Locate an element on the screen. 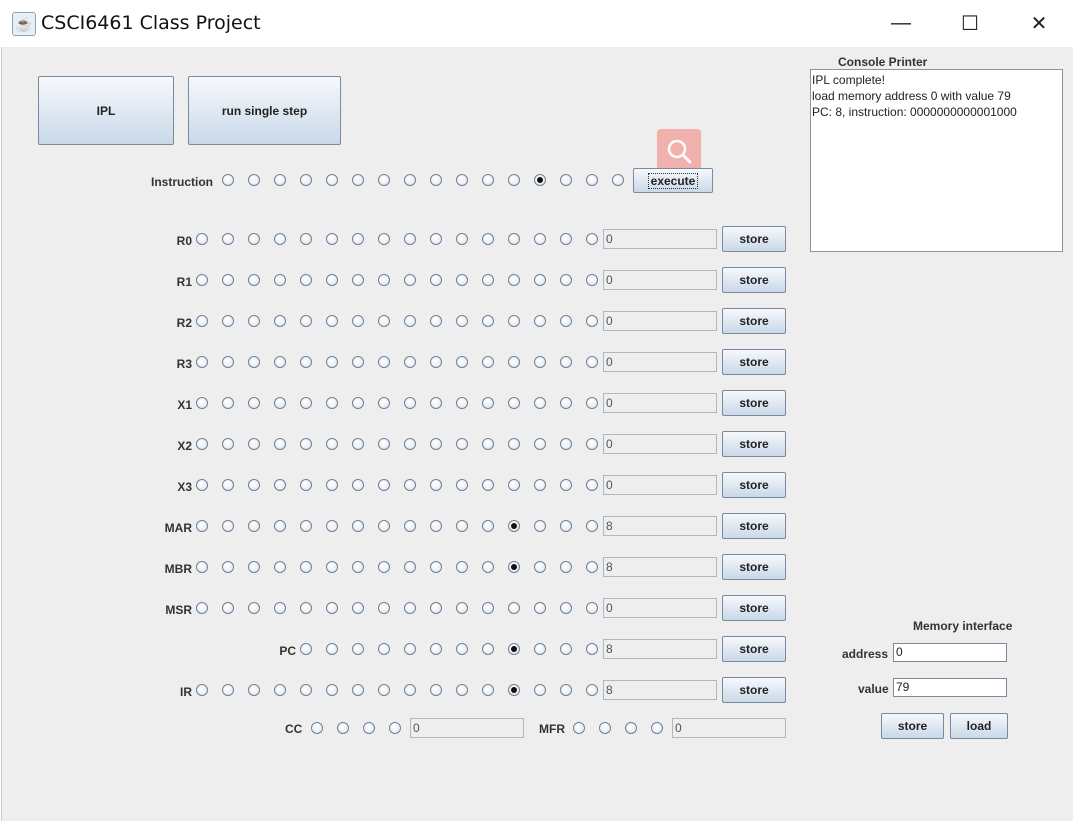 This screenshot has height=821, width=1073. value-field: 79 is located at coordinates (950, 687).